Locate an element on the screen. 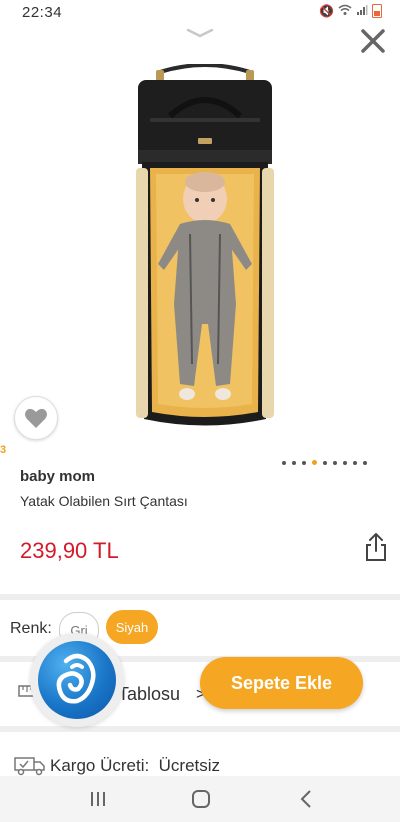 The image size is (400, 822). cargo-label: Kargo Ücreti: is located at coordinates (100, 765).